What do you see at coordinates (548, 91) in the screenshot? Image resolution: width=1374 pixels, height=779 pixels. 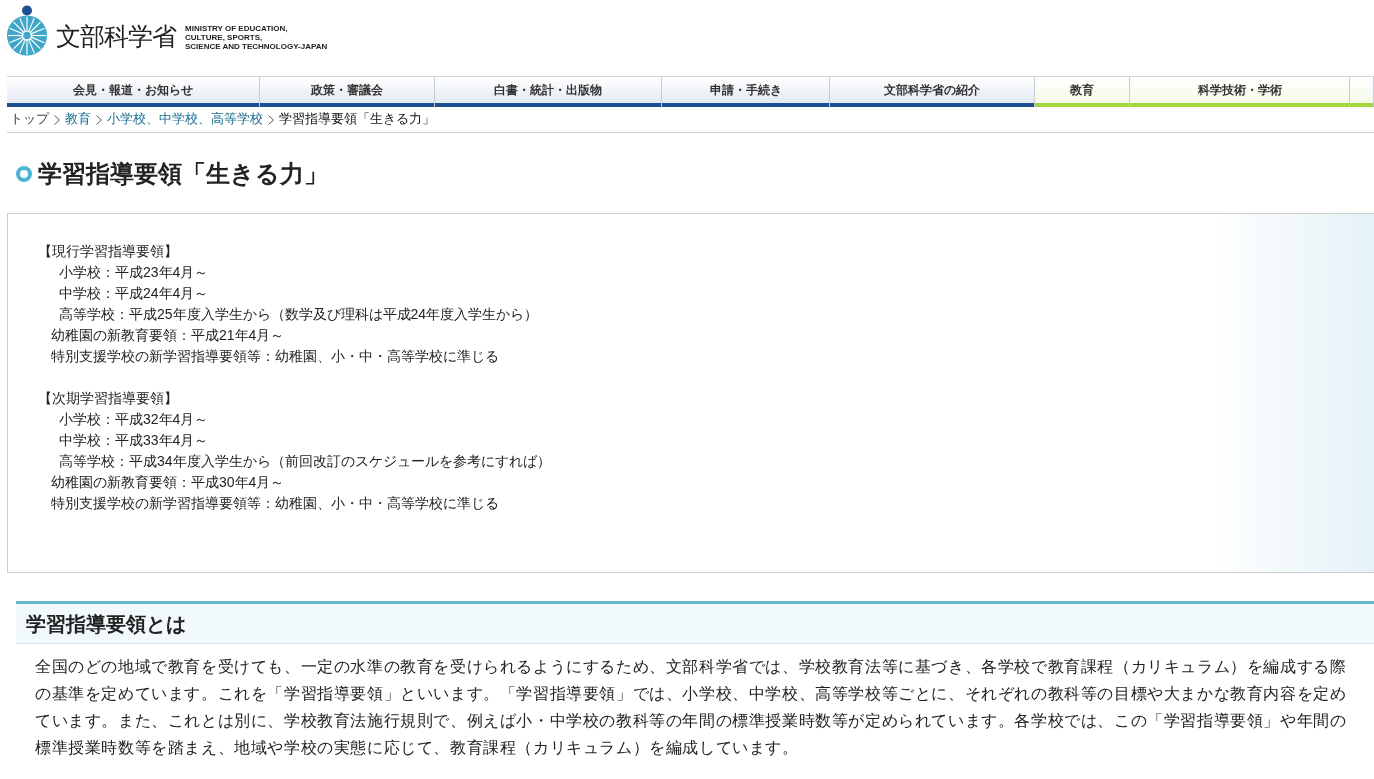 I see `nav-tab: 白書・統計・出版物` at bounding box center [548, 91].